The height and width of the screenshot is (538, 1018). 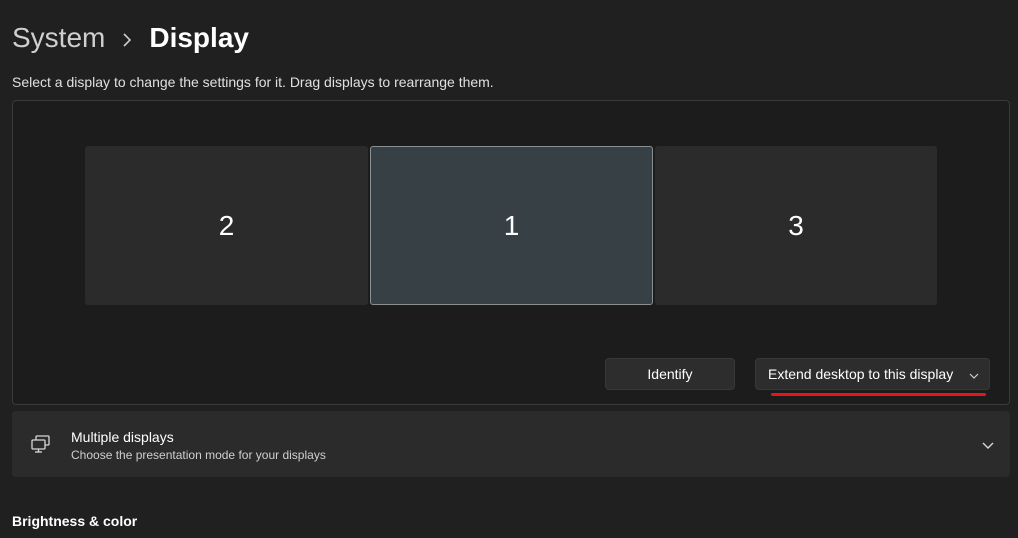 What do you see at coordinates (878, 394) in the screenshot?
I see `annotation-underline` at bounding box center [878, 394].